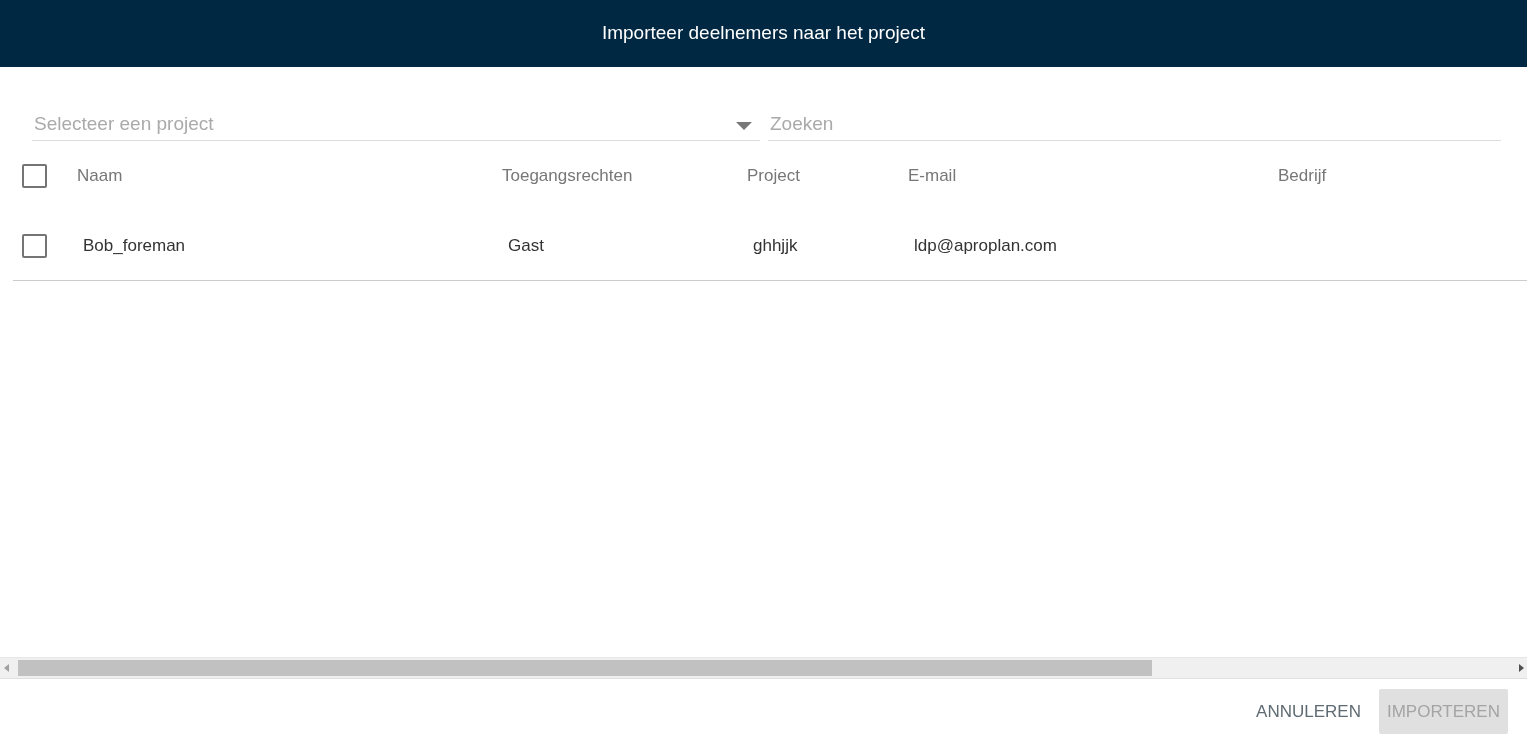 This screenshot has height=744, width=1527. I want to click on dialog-title: Importeer deelnemers naar het project, so click(763, 33).